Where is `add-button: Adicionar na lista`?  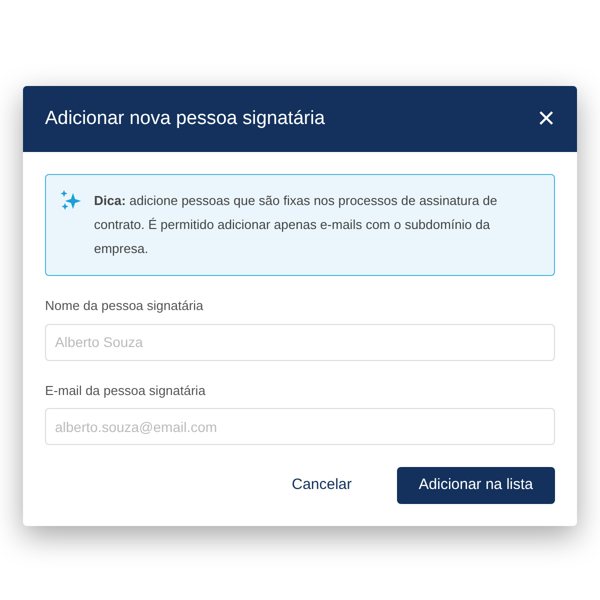
add-button: Adicionar na lista is located at coordinates (475, 485).